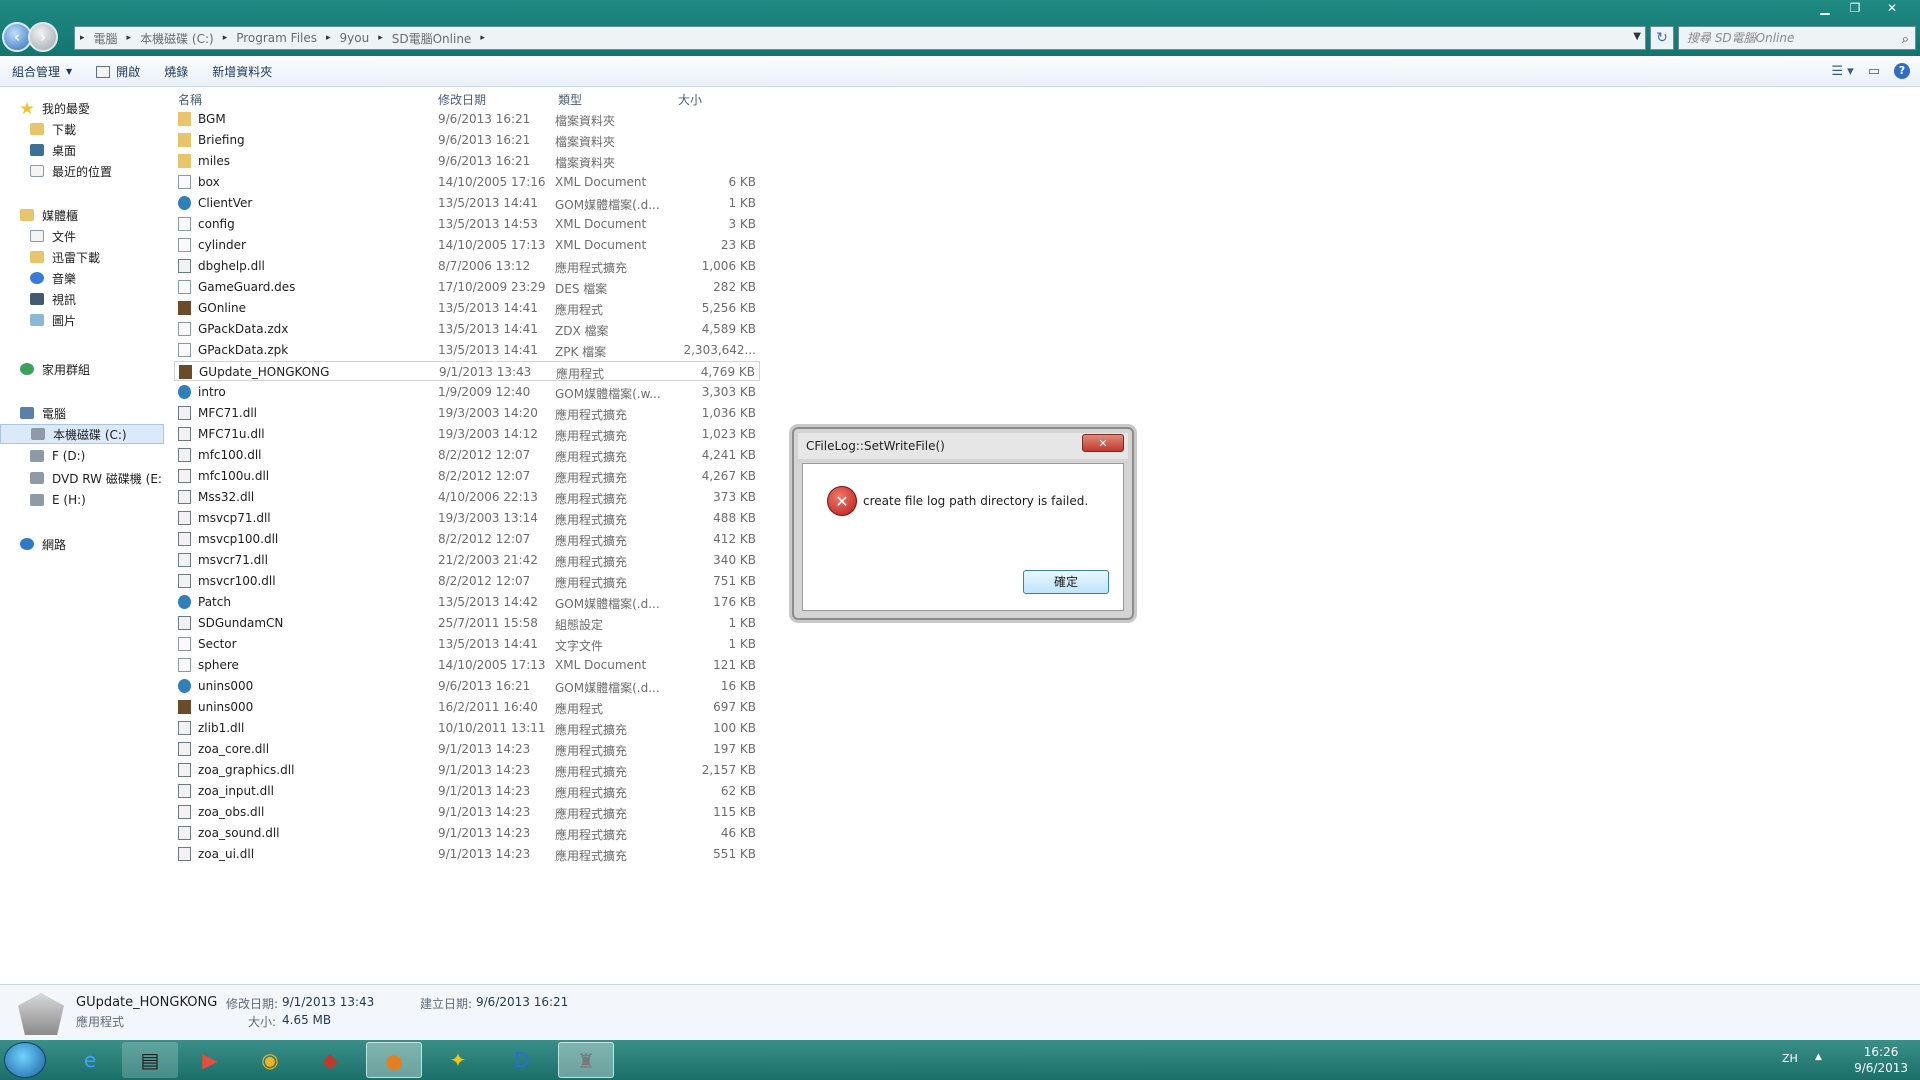 The height and width of the screenshot is (1080, 1920). What do you see at coordinates (210, 1060) in the screenshot?
I see `media-player-icon: ▶` at bounding box center [210, 1060].